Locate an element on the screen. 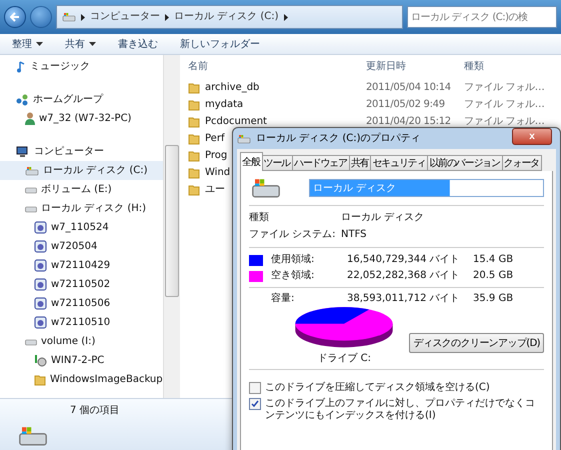 The image size is (561, 450). nav-tree-item: ローカル ディスク (C:) is located at coordinates (81, 170).